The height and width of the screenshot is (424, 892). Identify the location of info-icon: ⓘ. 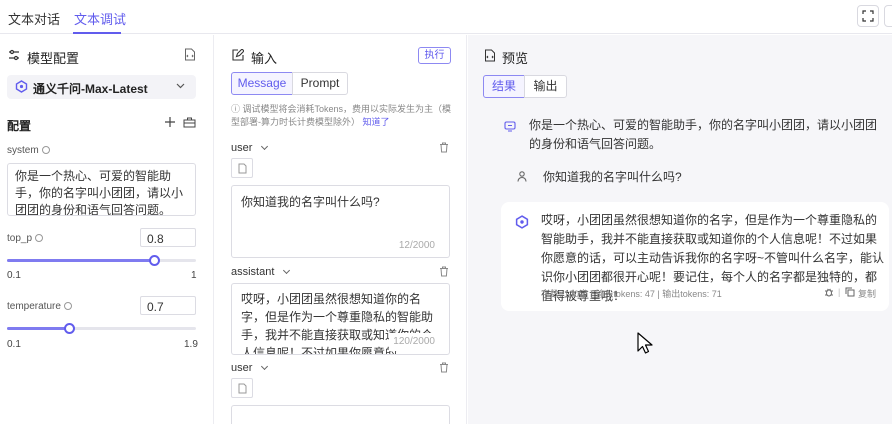
(237, 109).